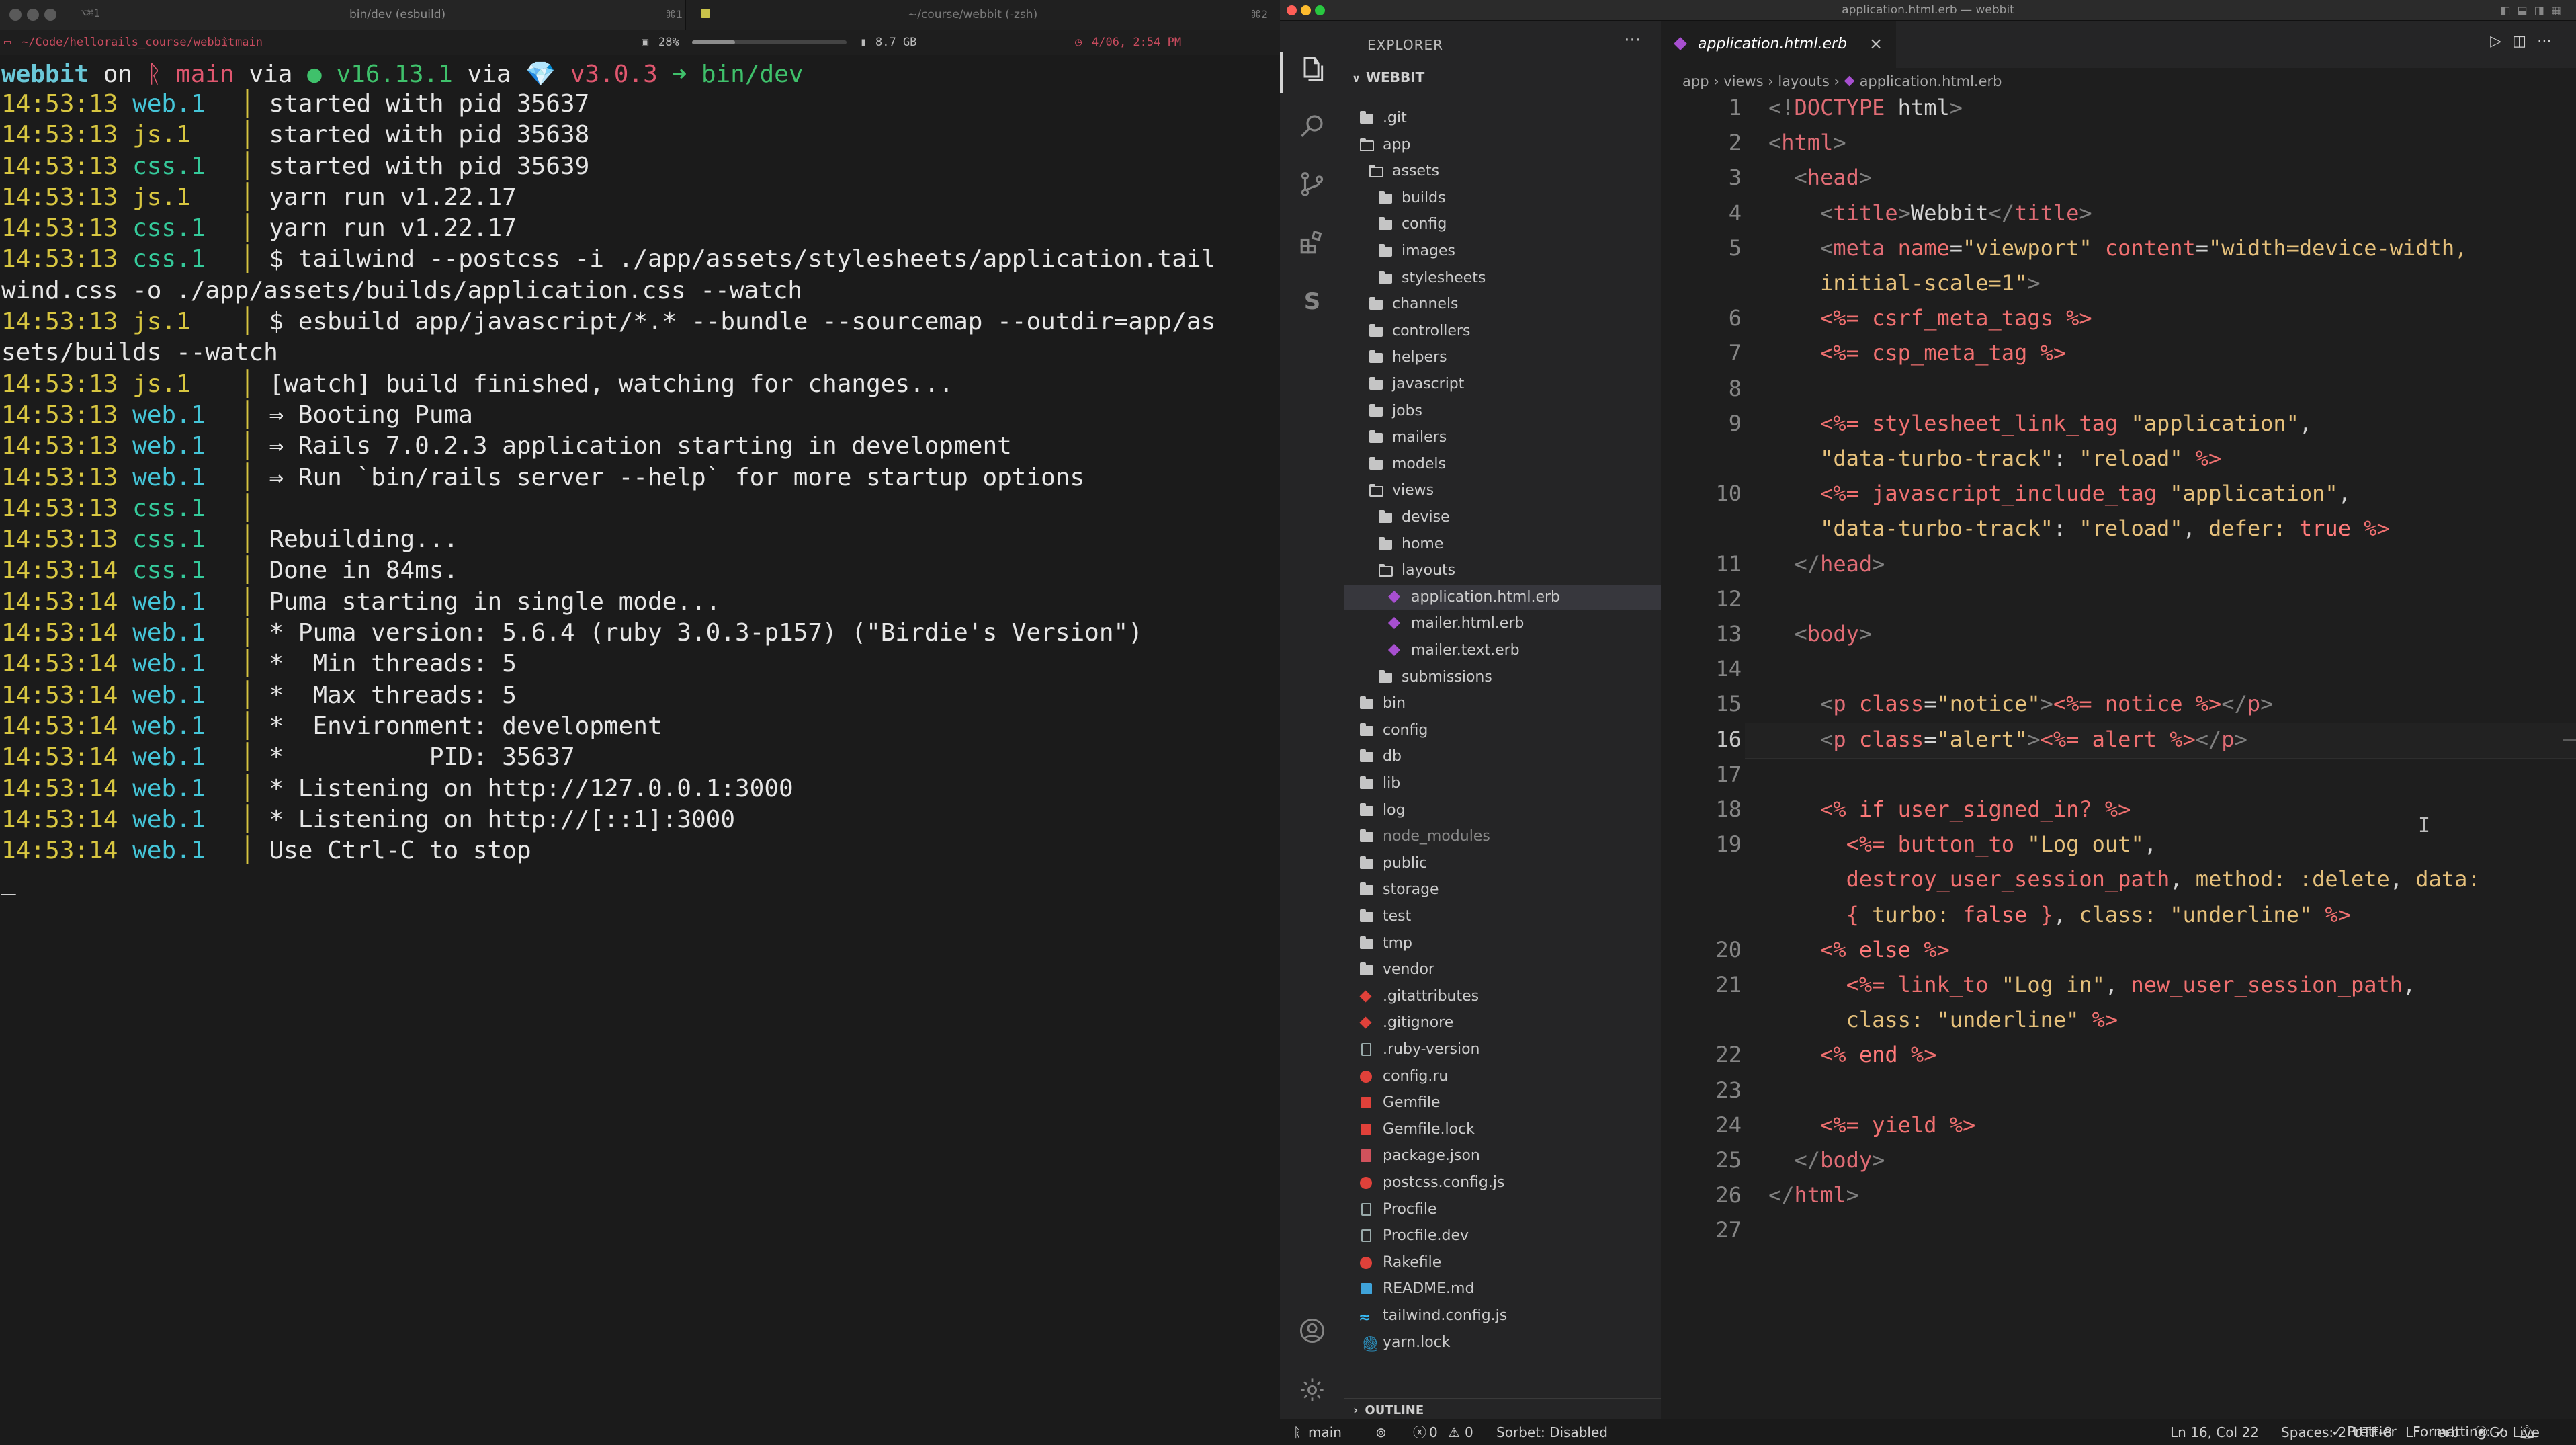 This screenshot has width=2576, height=1445. I want to click on tree-item-devise: devise, so click(1502, 517).